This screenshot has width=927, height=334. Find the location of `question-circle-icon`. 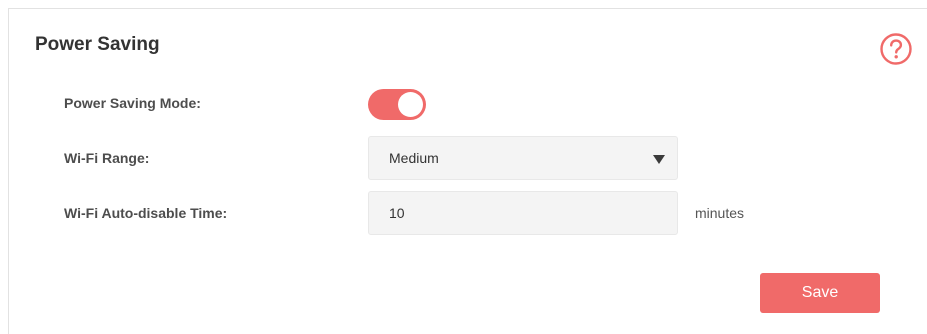

question-circle-icon is located at coordinates (896, 49).